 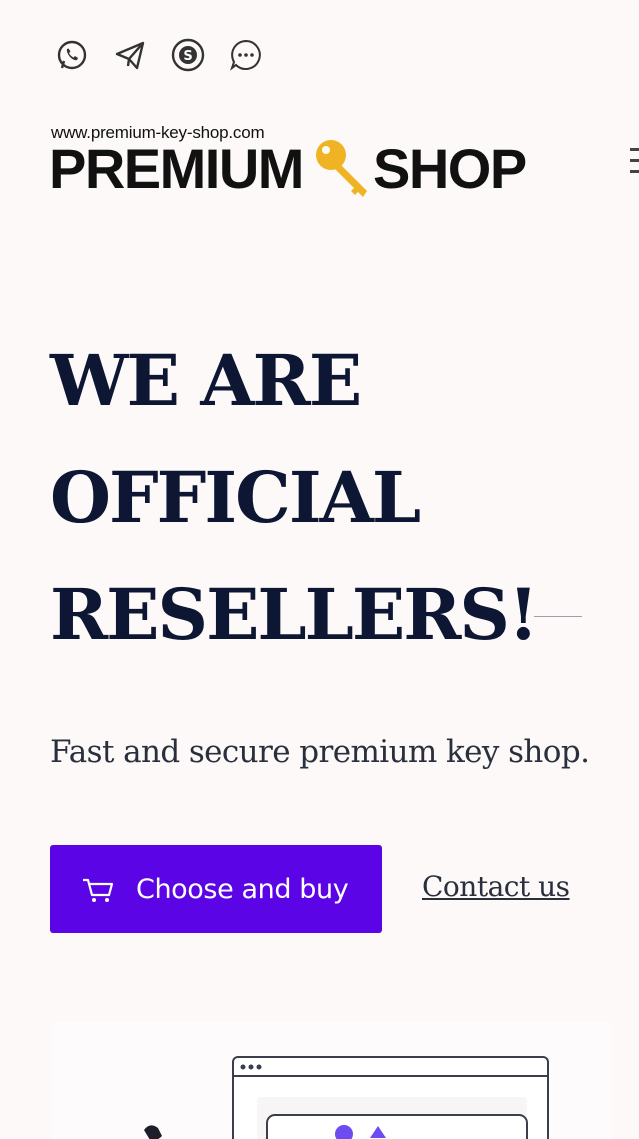 I want to click on chat-icon, so click(x=246, y=55).